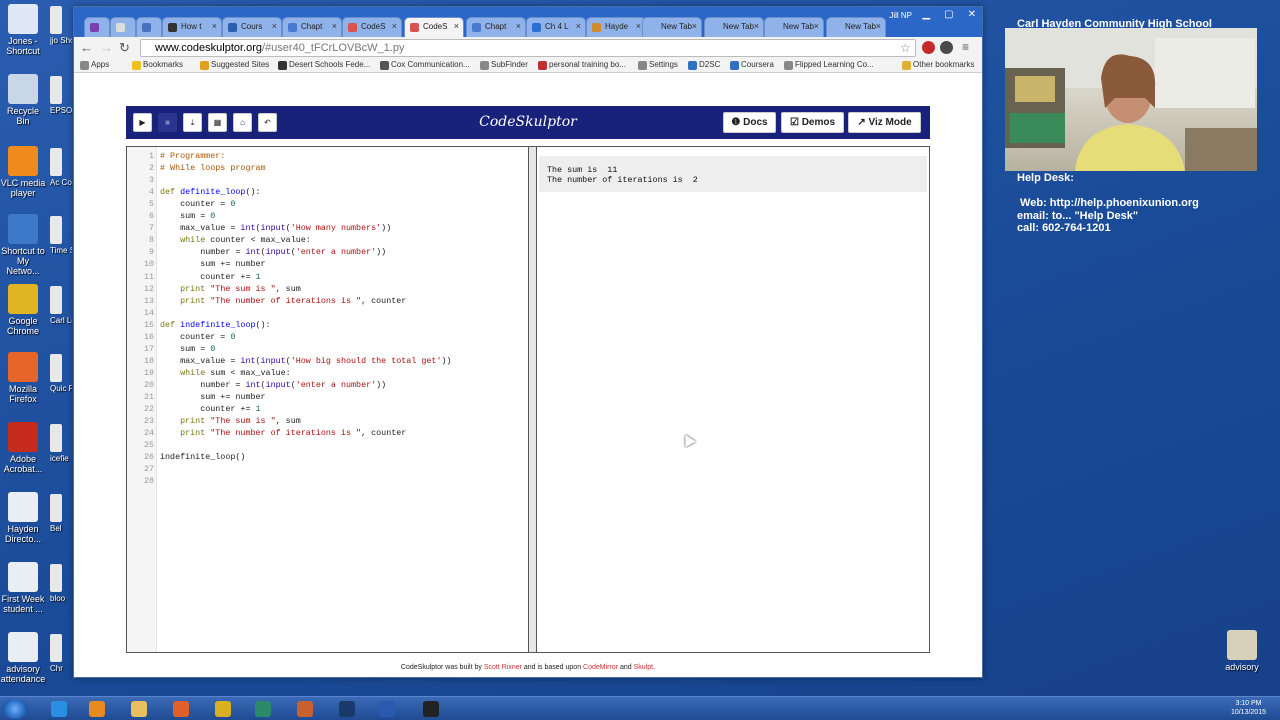  I want to click on menu-icon: ≡, so click(965, 47).